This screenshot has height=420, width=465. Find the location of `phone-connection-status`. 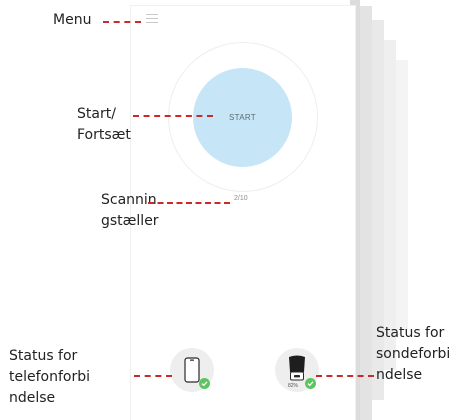

phone-connection-status is located at coordinates (192, 370).